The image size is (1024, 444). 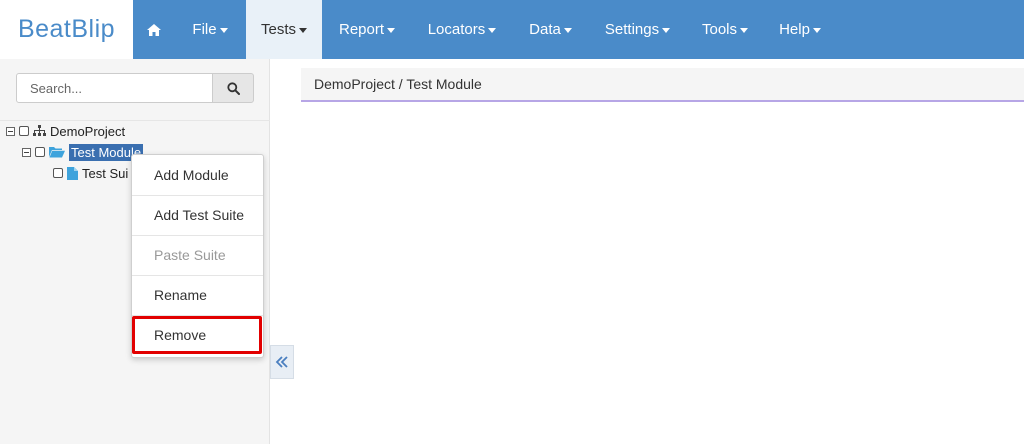 I want to click on sitemap-icon, so click(x=39, y=131).